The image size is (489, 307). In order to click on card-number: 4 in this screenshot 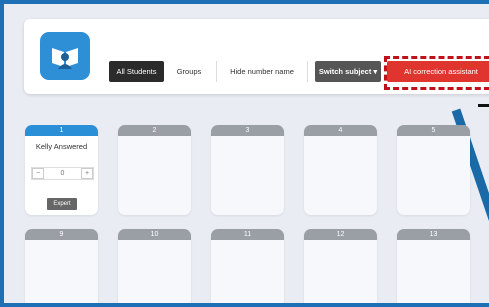, I will do `click(340, 130)`.